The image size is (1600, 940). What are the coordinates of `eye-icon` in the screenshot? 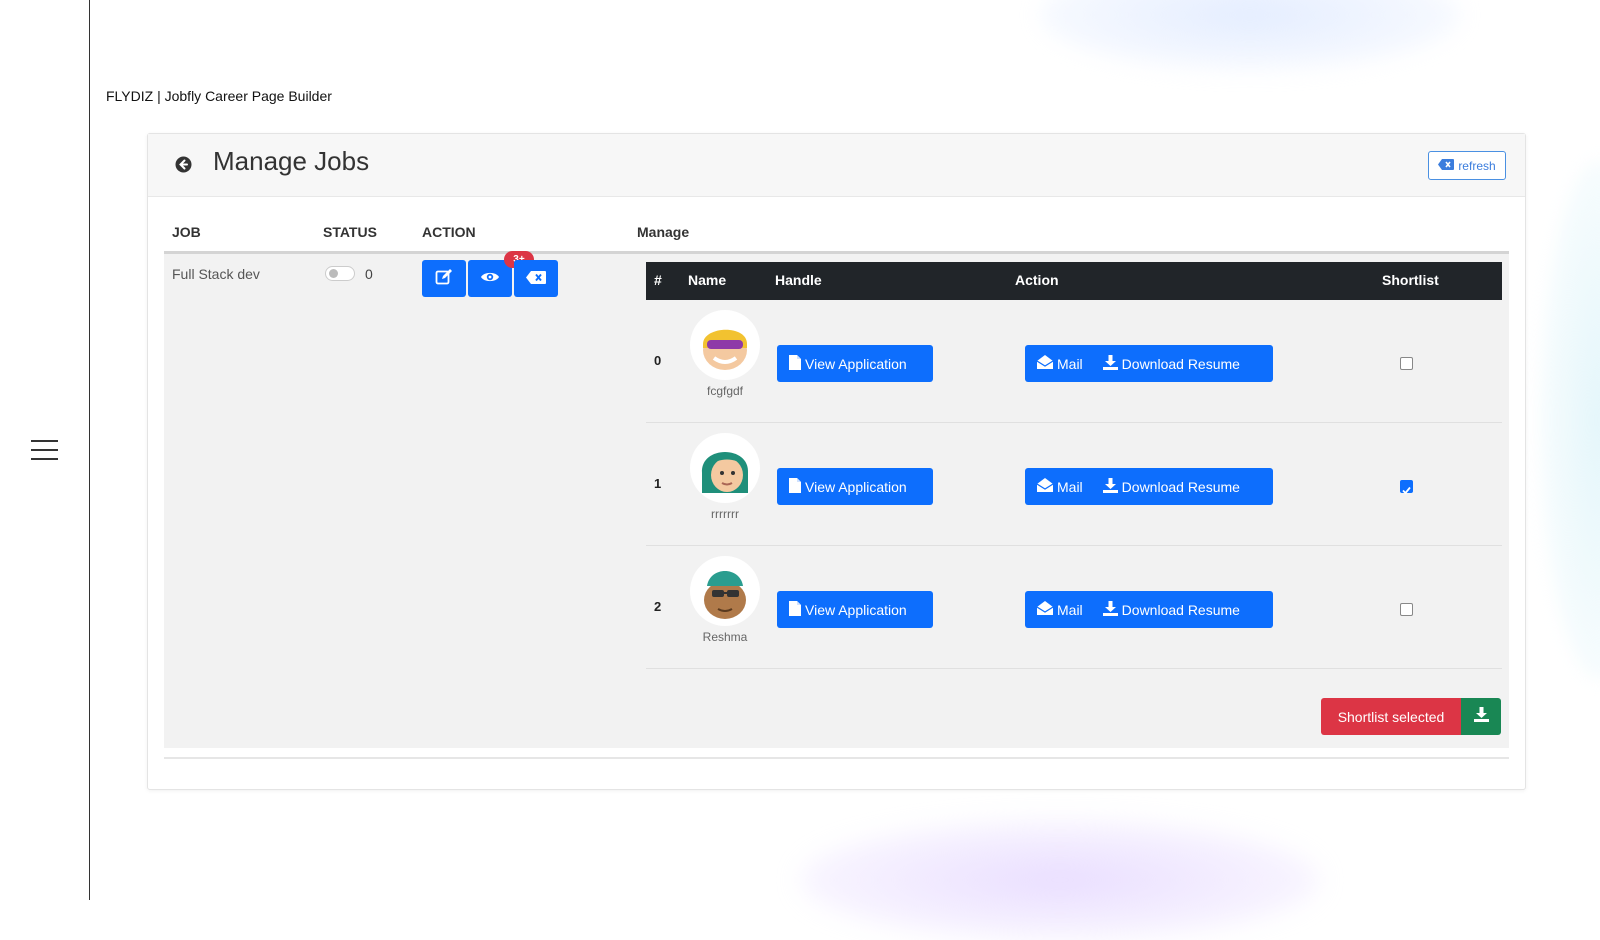 It's located at (490, 278).